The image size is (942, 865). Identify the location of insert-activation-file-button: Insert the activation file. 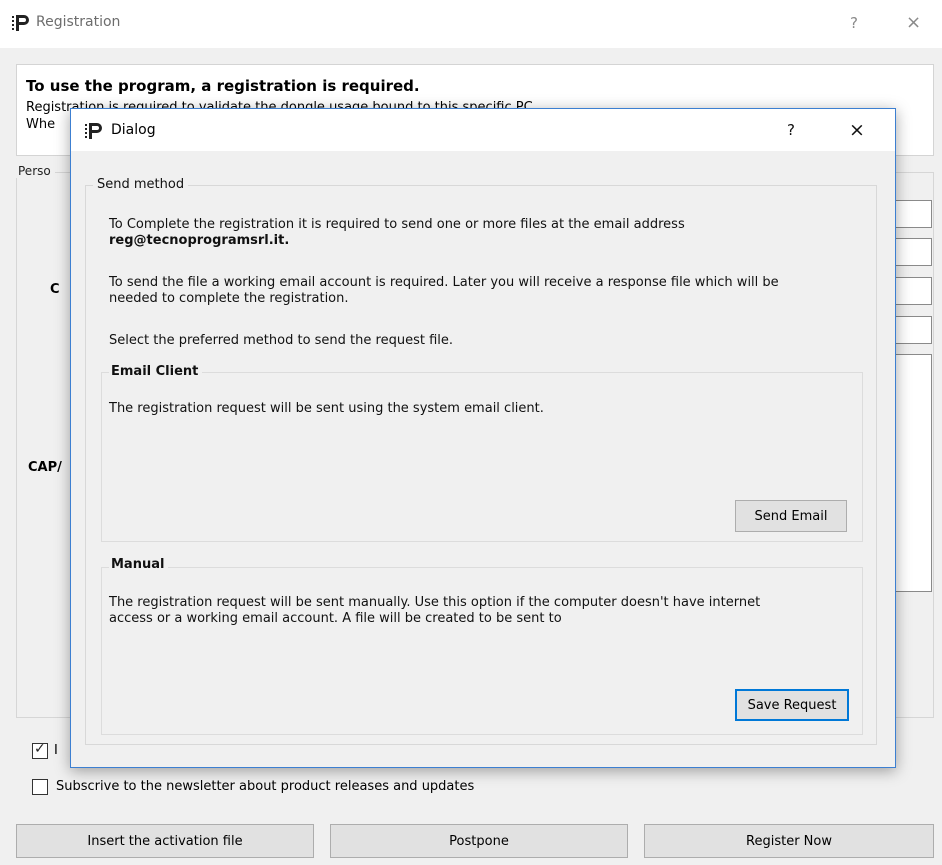
(165, 841).